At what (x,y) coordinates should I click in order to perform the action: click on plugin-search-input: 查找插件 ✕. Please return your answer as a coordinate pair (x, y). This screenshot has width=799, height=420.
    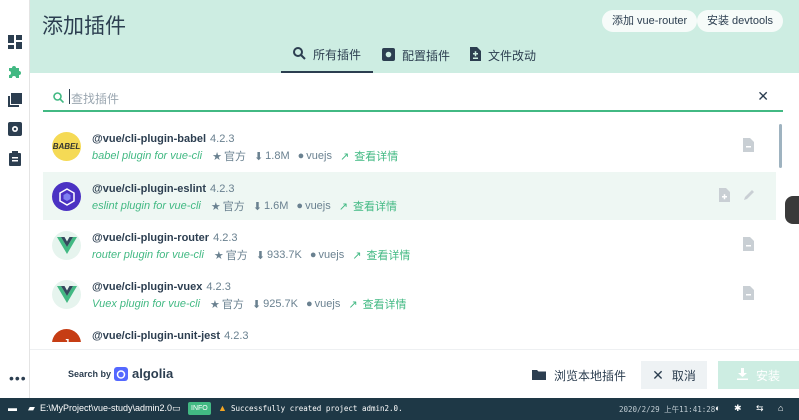
    Looking at the image, I should click on (413, 97).